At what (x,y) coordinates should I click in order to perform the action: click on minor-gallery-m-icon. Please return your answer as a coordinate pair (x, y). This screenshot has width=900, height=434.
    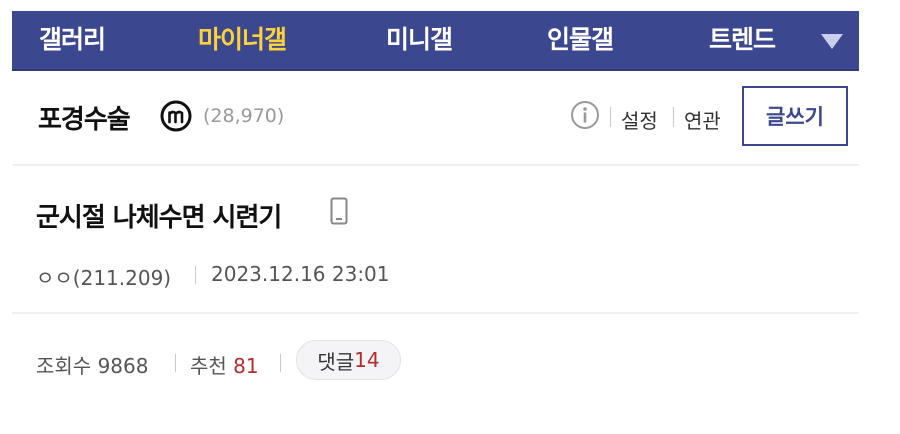
    Looking at the image, I should click on (176, 116).